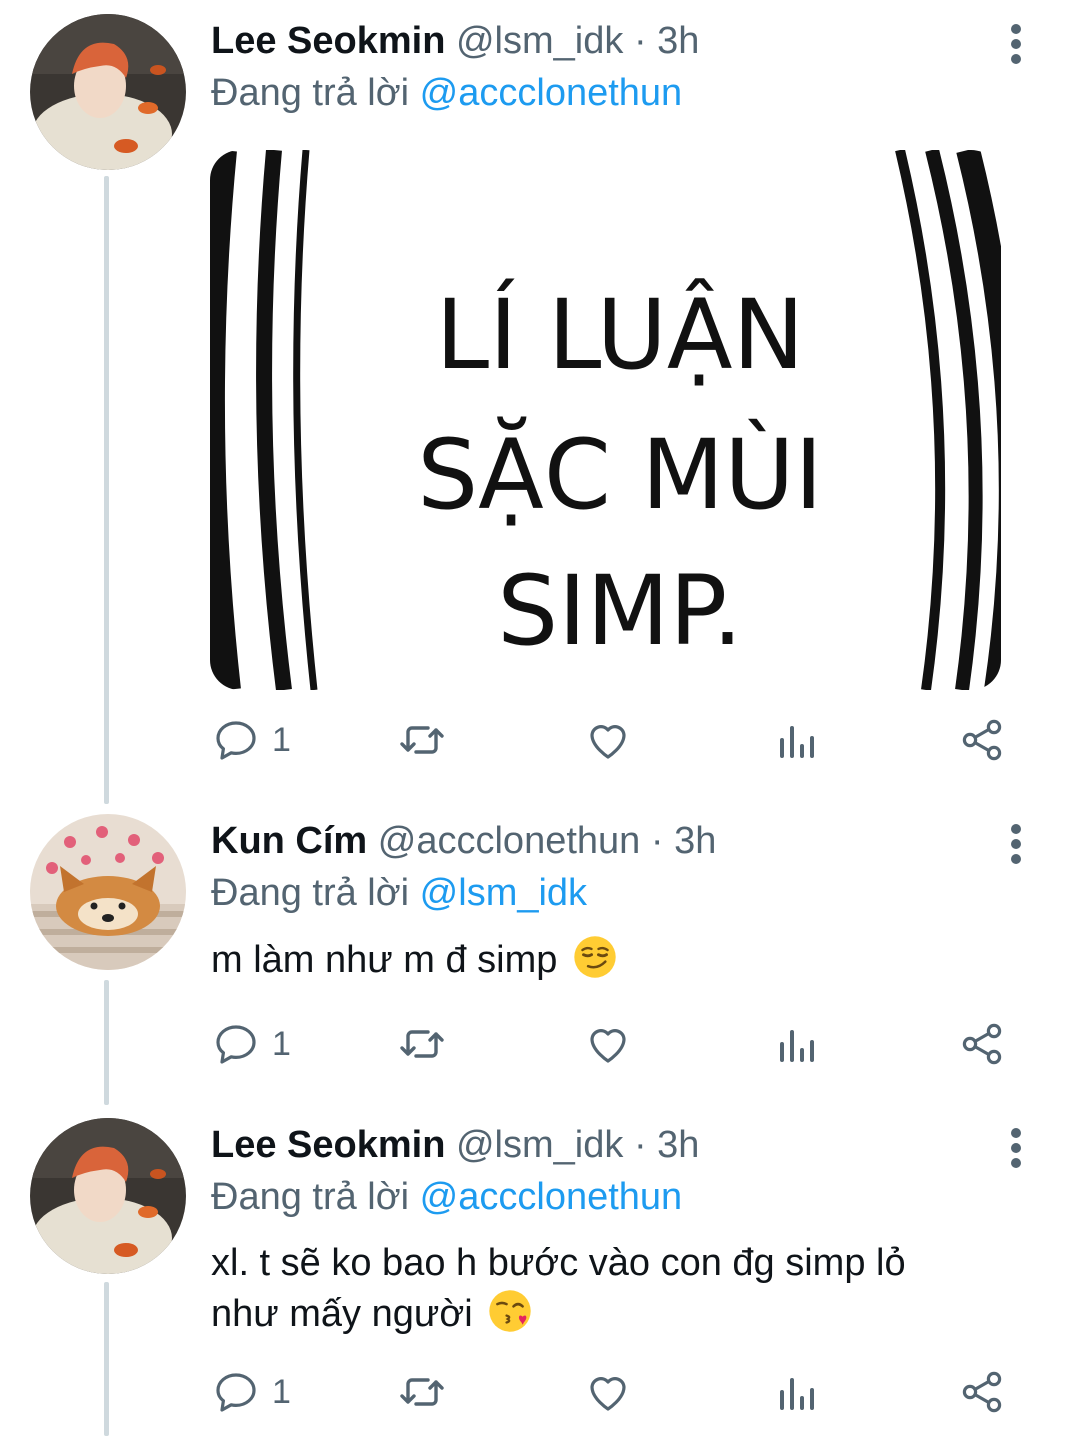 The width and height of the screenshot is (1080, 1436). Describe the element at coordinates (620, 334) in the screenshot. I see `image-text-line: LÍ LUẬN` at that location.